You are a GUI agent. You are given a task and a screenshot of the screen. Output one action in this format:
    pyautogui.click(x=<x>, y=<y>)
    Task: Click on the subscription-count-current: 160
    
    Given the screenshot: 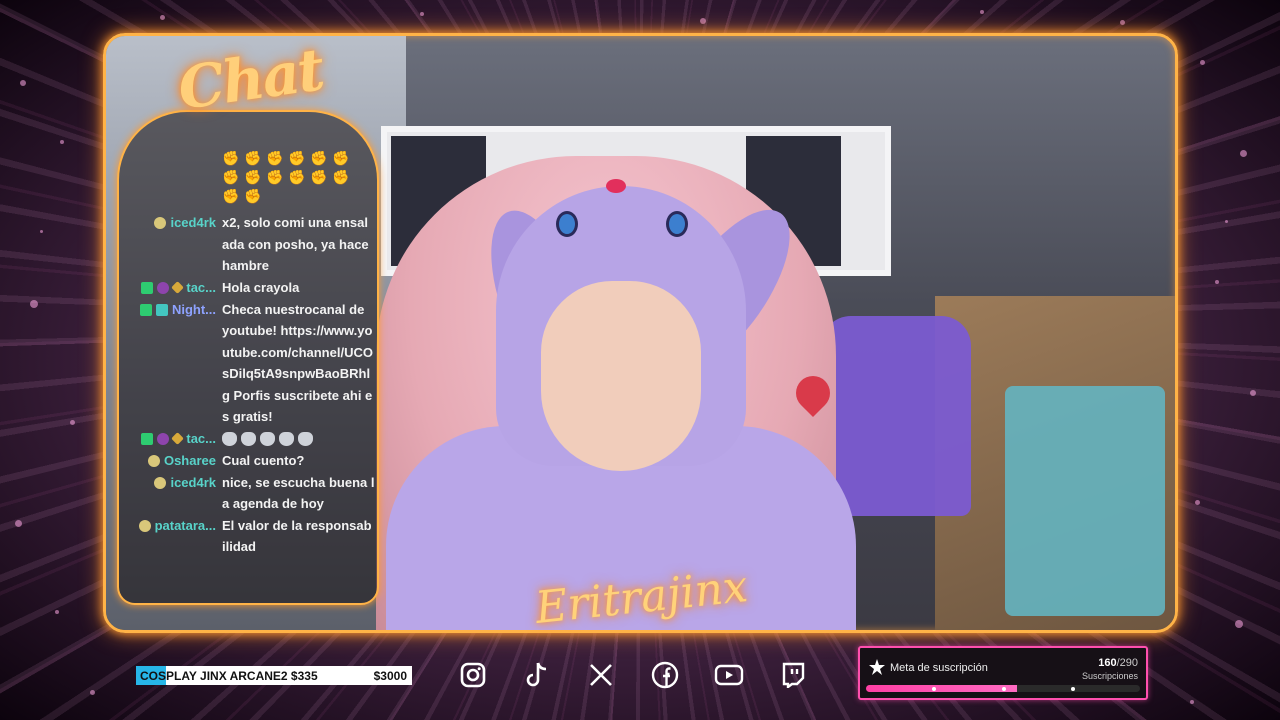 What is the action you would take?
    pyautogui.click(x=1107, y=663)
    